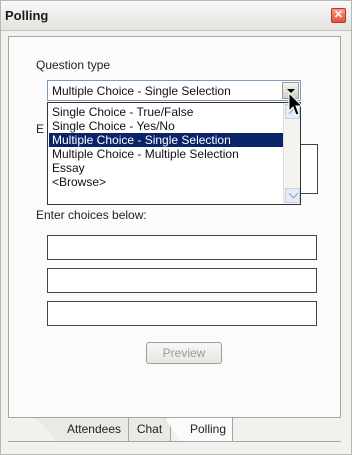 Image resolution: width=352 pixels, height=455 pixels. I want to click on question-label-partial: E, so click(40, 129).